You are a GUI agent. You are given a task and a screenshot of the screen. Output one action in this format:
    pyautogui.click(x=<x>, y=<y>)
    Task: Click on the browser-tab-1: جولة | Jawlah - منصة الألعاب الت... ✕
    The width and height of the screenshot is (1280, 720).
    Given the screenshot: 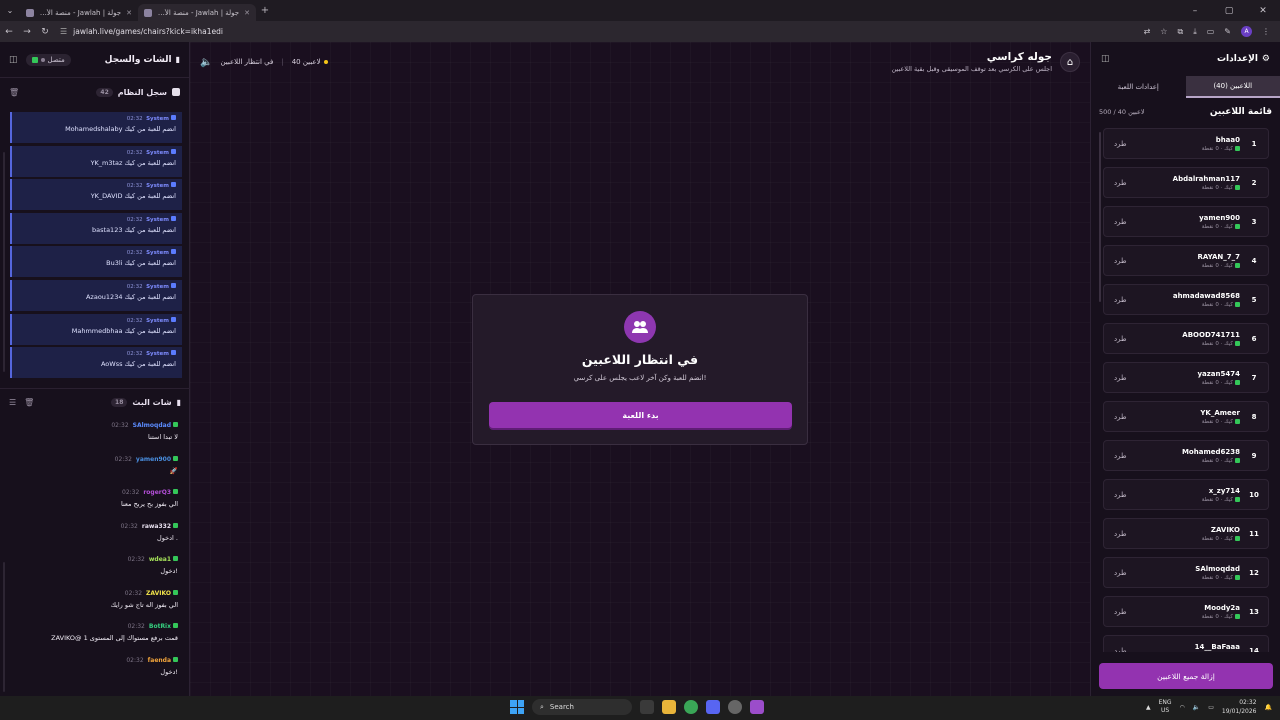 What is the action you would take?
    pyautogui.click(x=79, y=12)
    